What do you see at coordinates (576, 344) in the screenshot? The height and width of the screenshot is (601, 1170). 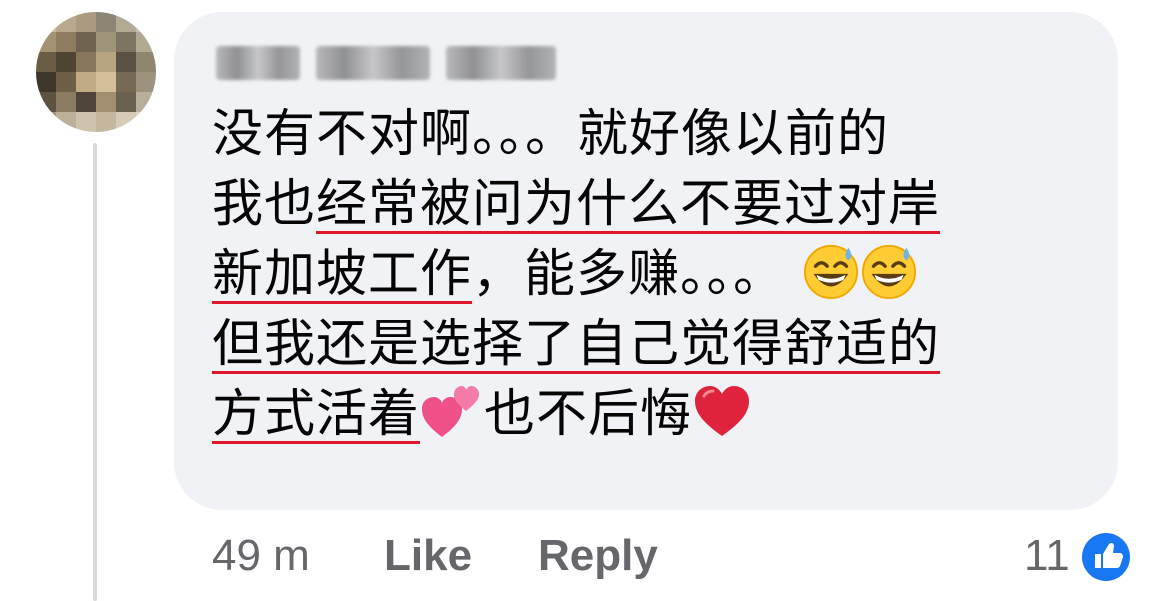 I see `underlined-text: 但我还是选择了自己觉得舒适的` at bounding box center [576, 344].